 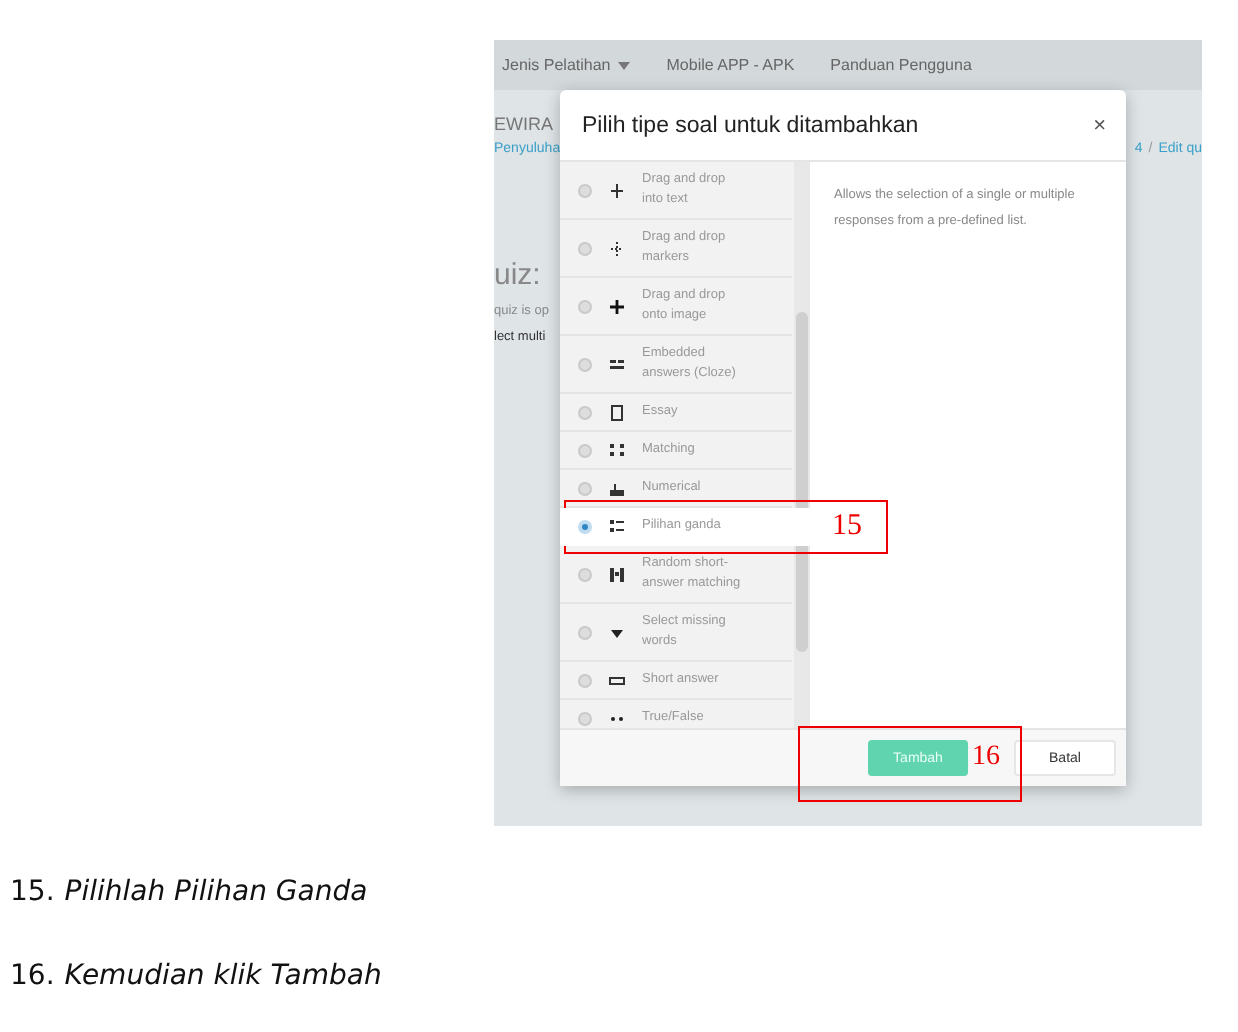 I want to click on step-text: Pilihlah Pilihan Ganda, so click(x=216, y=892).